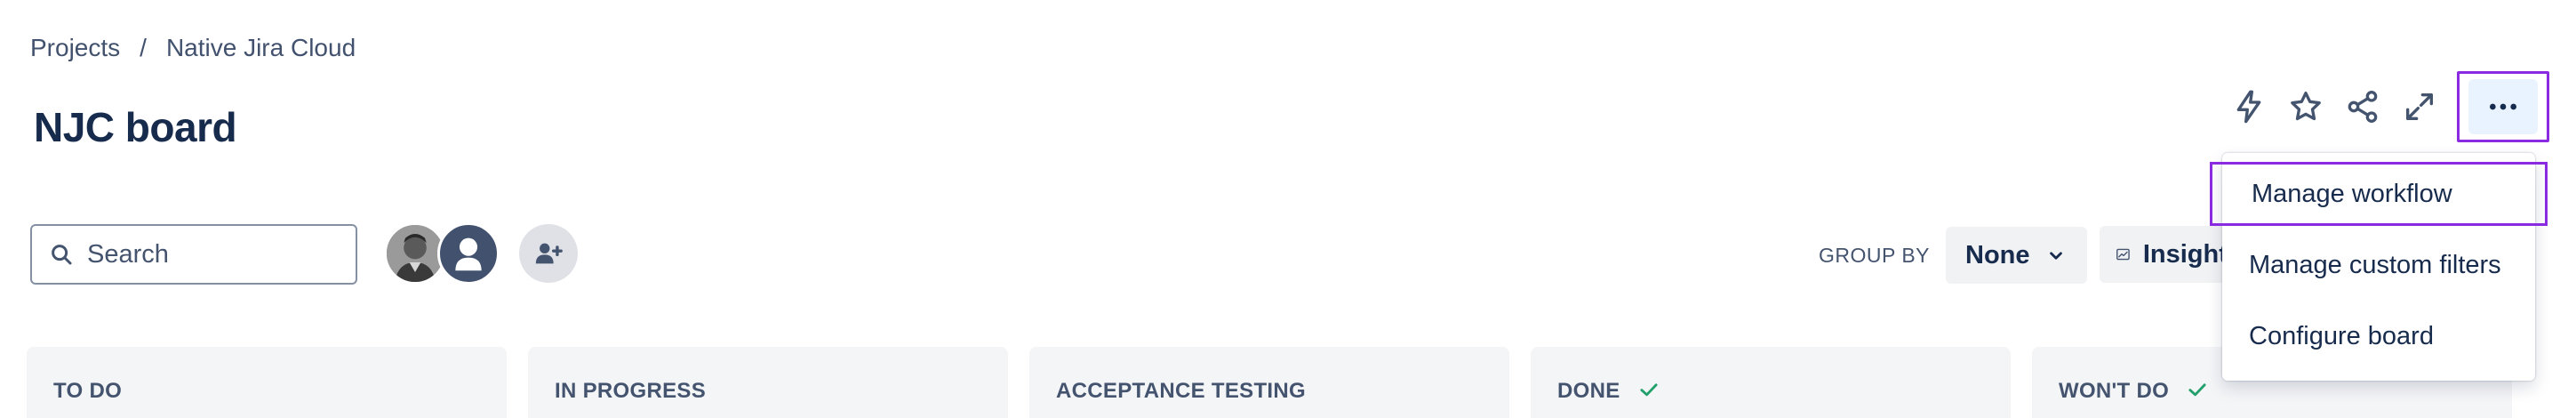 The image size is (2576, 418). What do you see at coordinates (2055, 256) in the screenshot?
I see `chevron-down-icon` at bounding box center [2055, 256].